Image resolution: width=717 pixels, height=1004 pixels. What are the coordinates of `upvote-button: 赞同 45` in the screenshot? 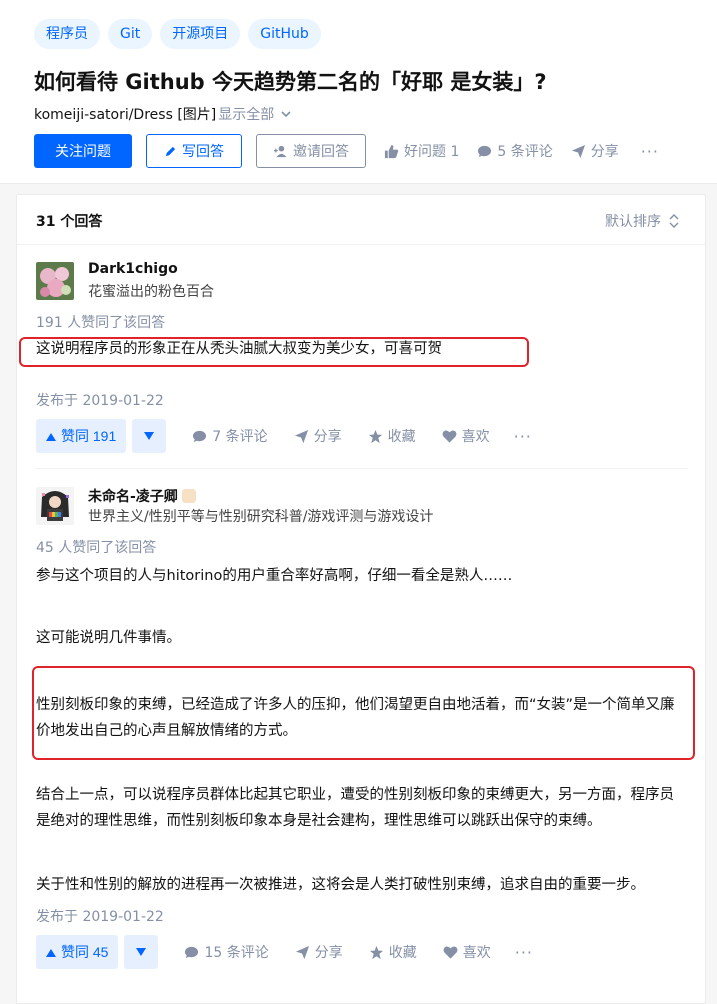 It's located at (77, 952).